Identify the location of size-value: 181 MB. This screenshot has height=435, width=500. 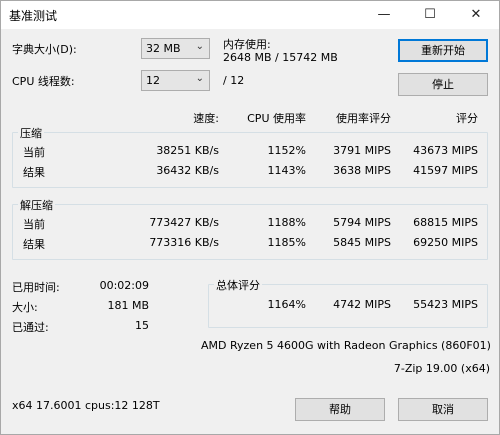
(128, 305).